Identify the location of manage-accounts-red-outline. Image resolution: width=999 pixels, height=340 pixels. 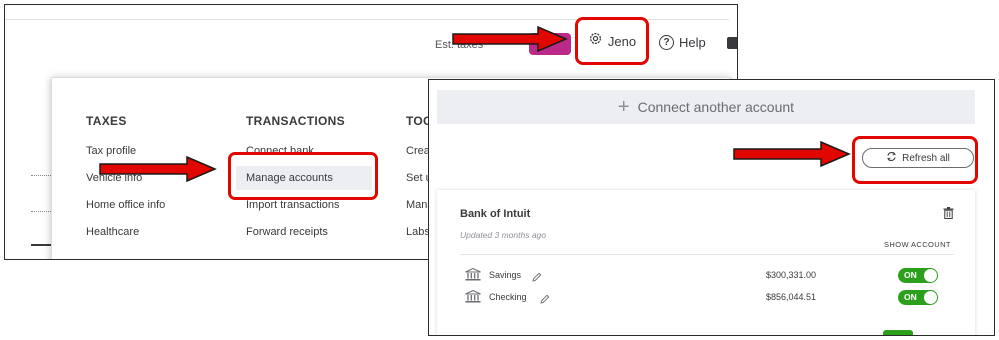
(303, 176).